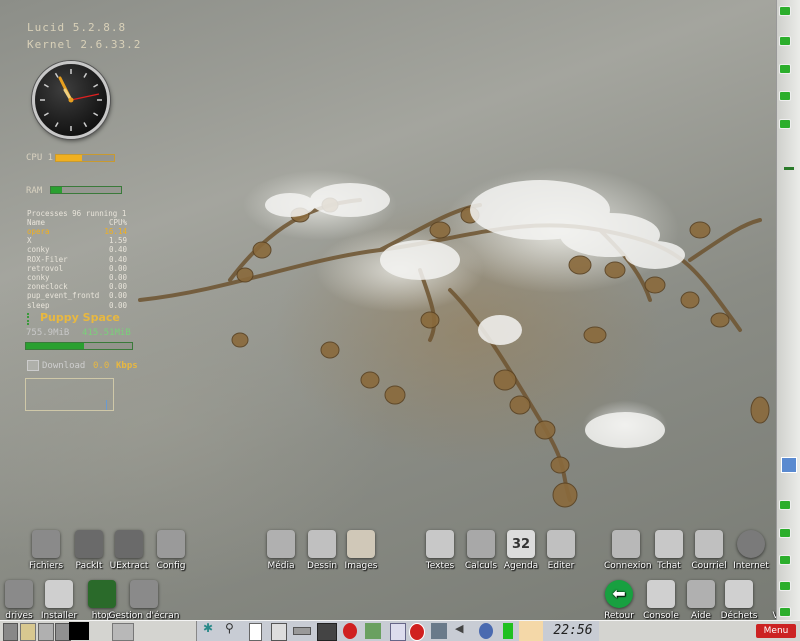 Image resolution: width=800 pixels, height=641 pixels. What do you see at coordinates (77, 222) in the screenshot?
I see `conky-proc-header: Name CPU%` at bounding box center [77, 222].